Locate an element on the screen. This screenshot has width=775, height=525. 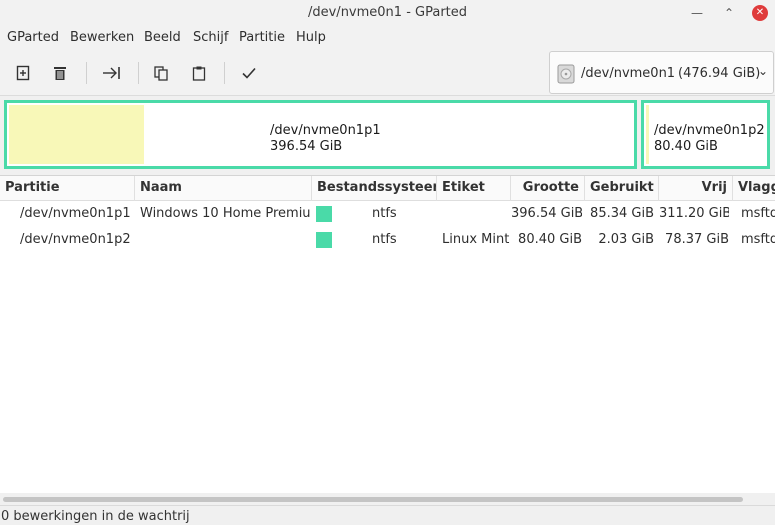
column-header-gebruikt: Gebruikt is located at coordinates (622, 188).